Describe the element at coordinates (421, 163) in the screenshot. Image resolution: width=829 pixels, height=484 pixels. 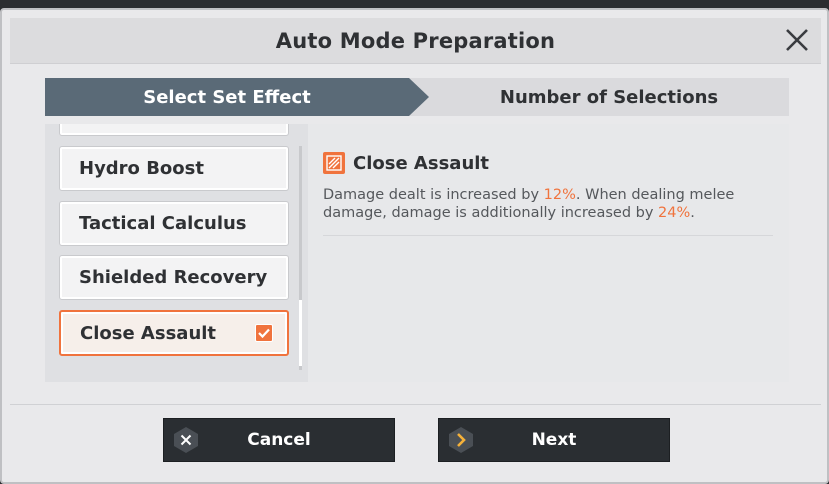
I see `detail-title: Close Assault` at that location.